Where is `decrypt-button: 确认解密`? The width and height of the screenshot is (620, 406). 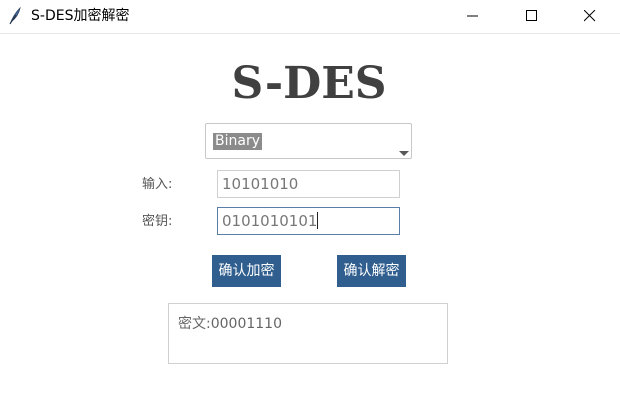
decrypt-button: 确认解密 is located at coordinates (371, 271).